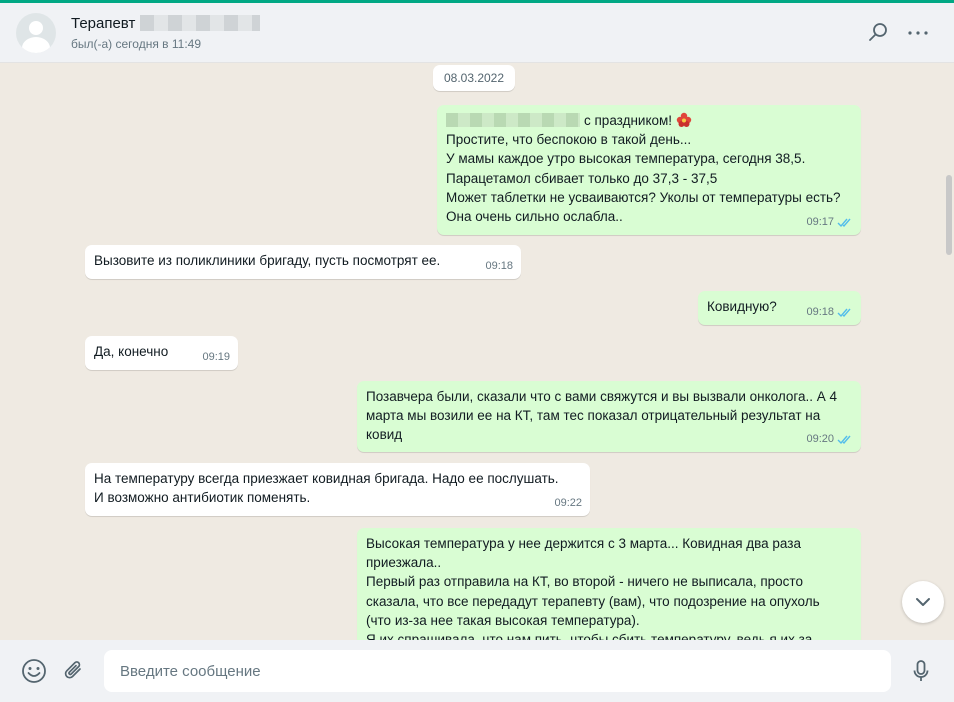 This screenshot has width=954, height=702. I want to click on message-meta: 09:20, so click(829, 439).